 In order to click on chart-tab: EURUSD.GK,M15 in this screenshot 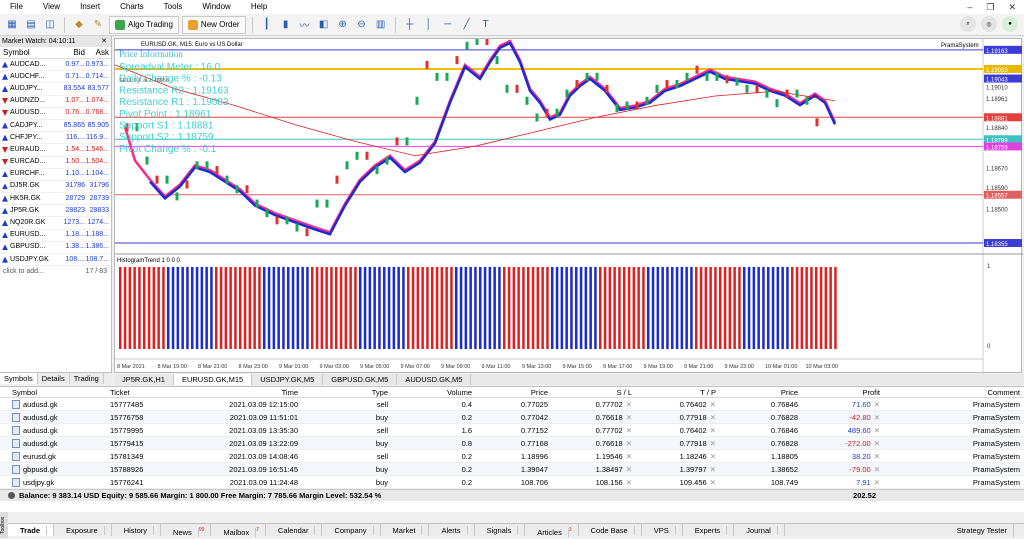, I will do `click(213, 379)`.